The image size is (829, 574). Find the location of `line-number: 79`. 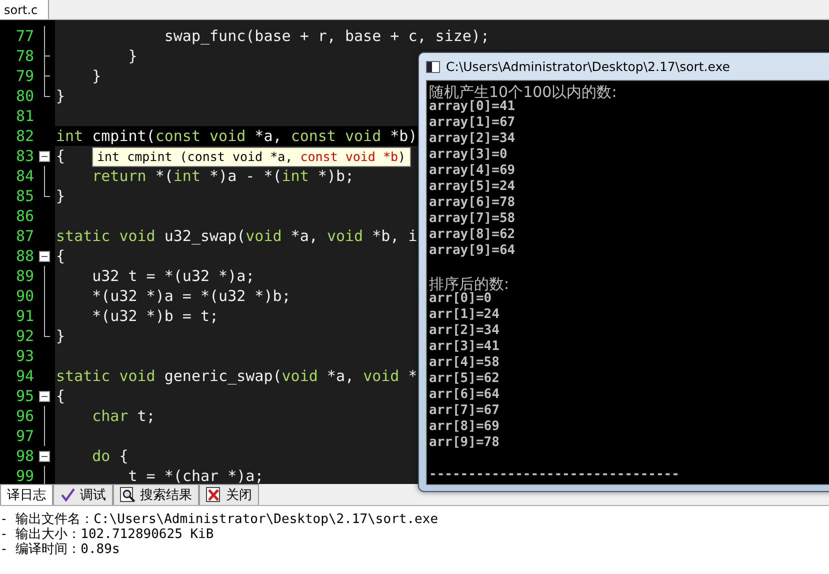

line-number: 79 is located at coordinates (24, 76).